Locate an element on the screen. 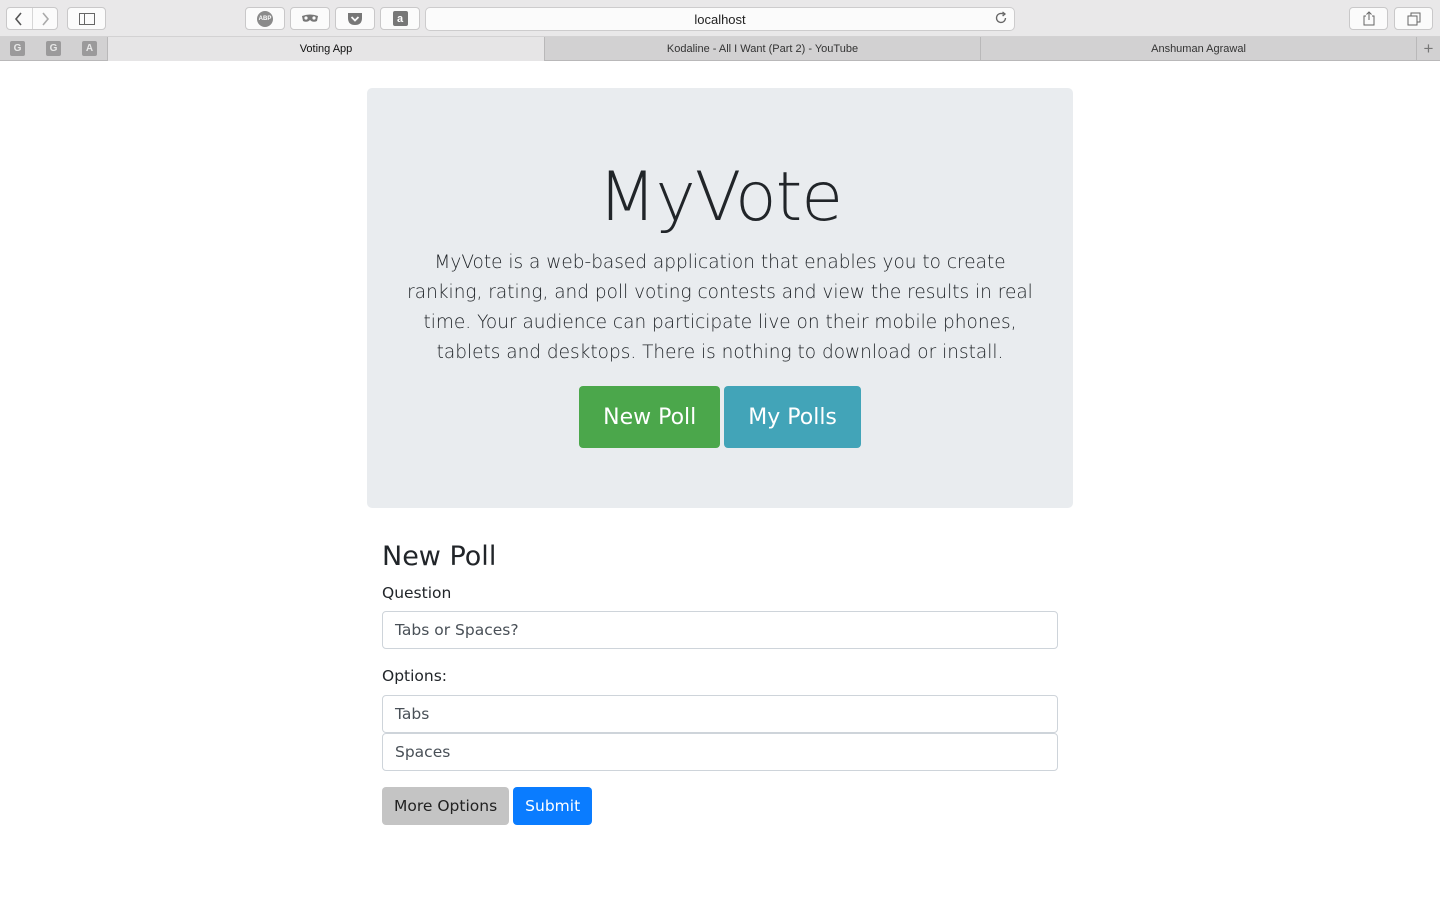 This screenshot has width=1440, height=900. pinned-tab-1: G is located at coordinates (17, 48).